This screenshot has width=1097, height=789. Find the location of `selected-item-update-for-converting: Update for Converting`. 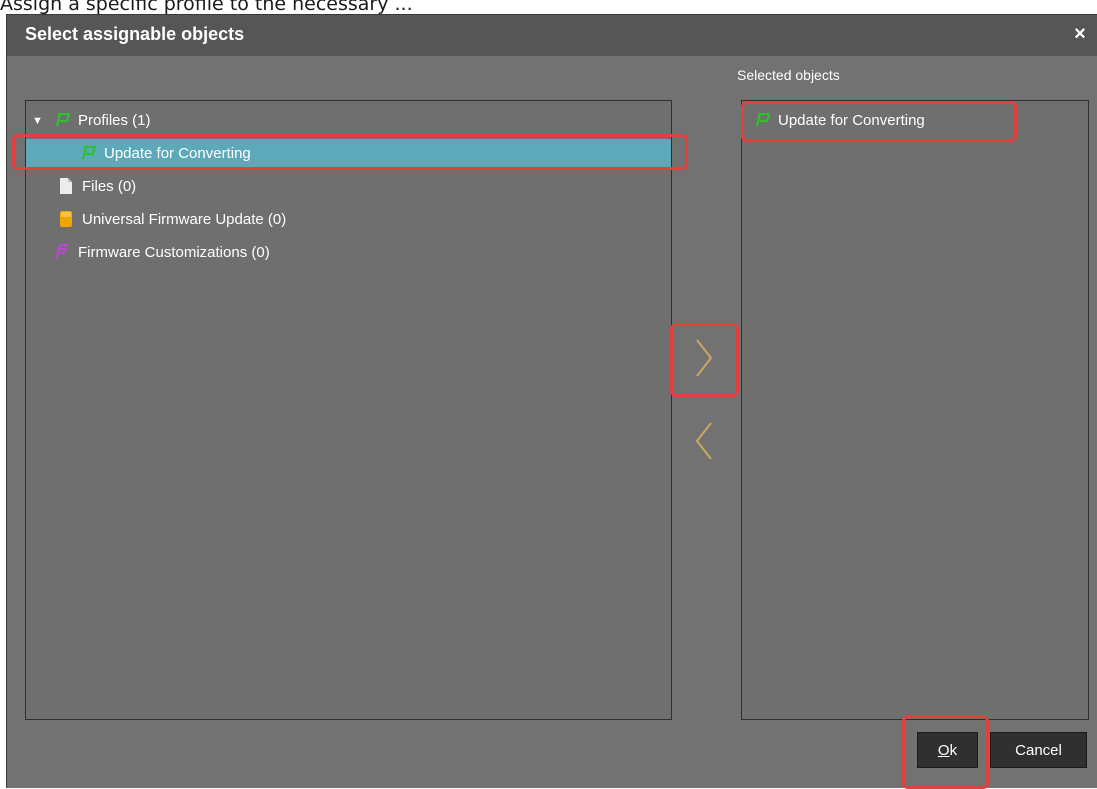

selected-item-update-for-converting: Update for Converting is located at coordinates (915, 120).